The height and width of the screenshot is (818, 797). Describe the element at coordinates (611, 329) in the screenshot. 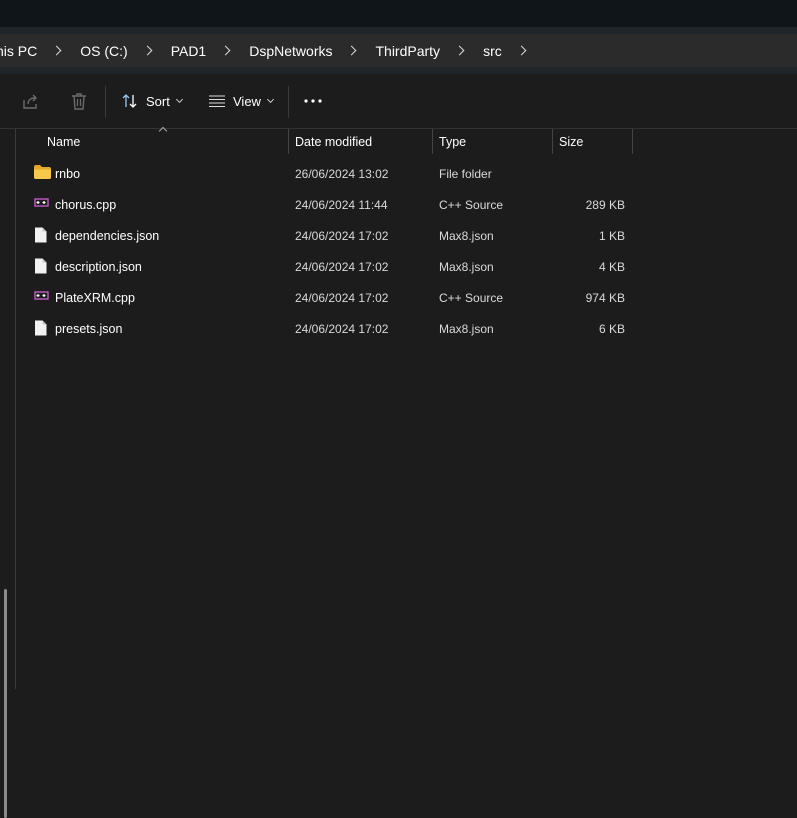

I see `file-size: 6 KB` at that location.